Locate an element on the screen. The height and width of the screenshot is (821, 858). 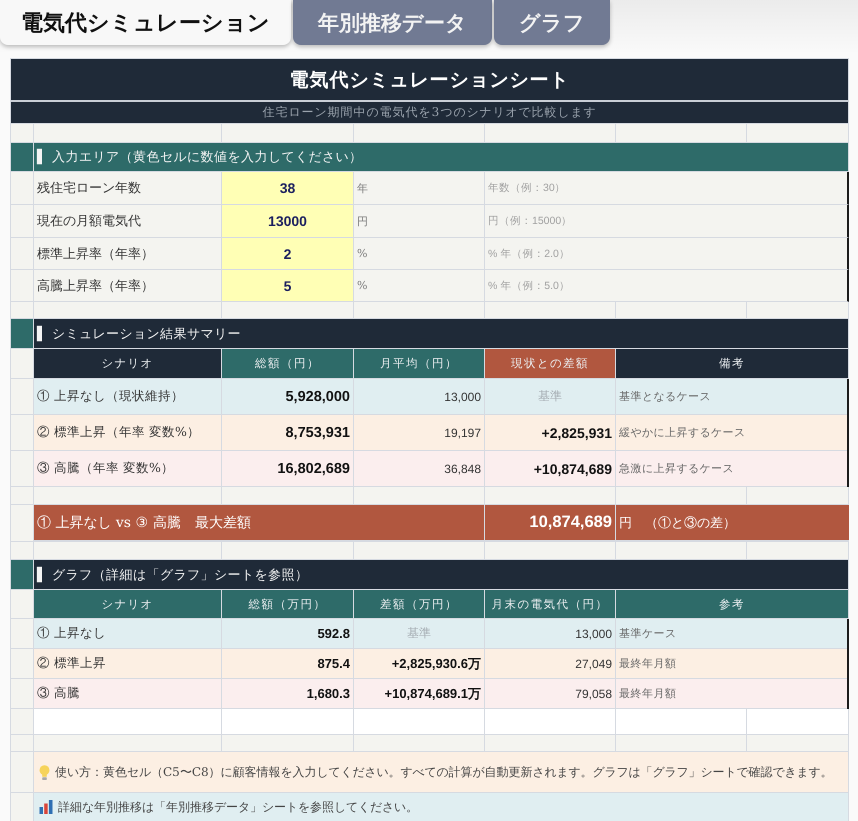
total-amount: 16,802,689 is located at coordinates (288, 469).